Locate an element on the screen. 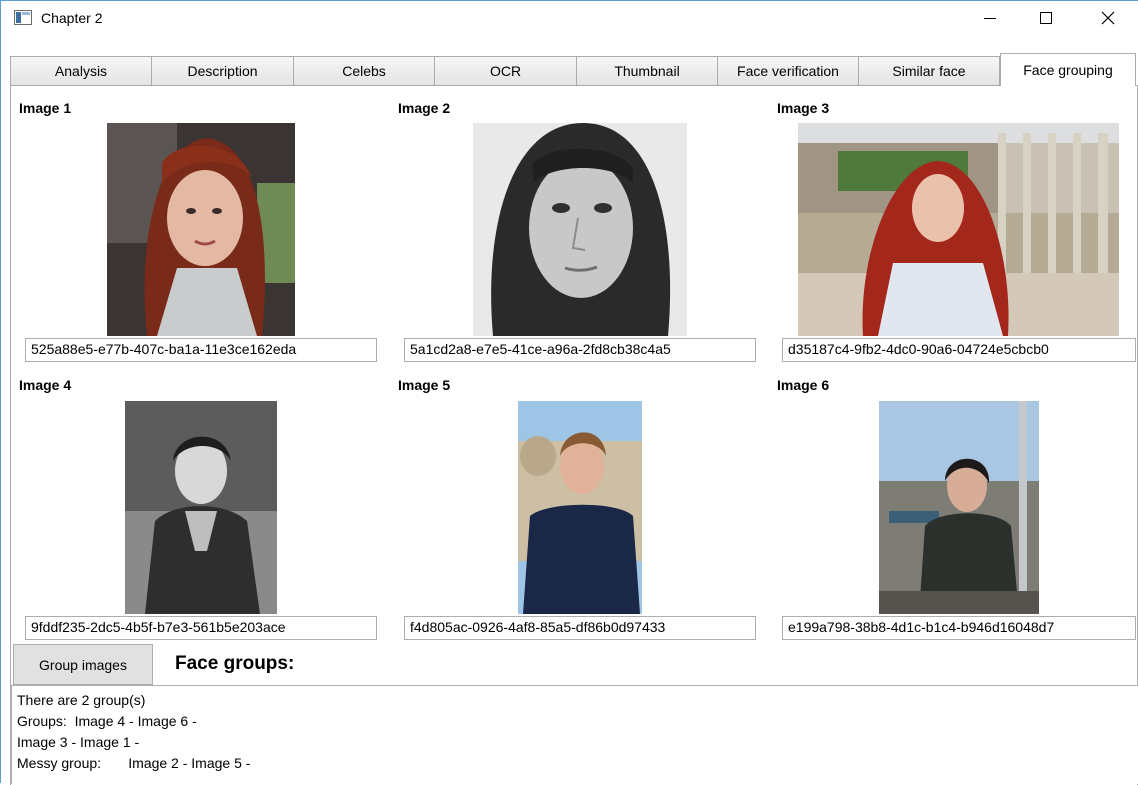 This screenshot has width=1138, height=785. tab-analysis: Analysis is located at coordinates (81, 71).